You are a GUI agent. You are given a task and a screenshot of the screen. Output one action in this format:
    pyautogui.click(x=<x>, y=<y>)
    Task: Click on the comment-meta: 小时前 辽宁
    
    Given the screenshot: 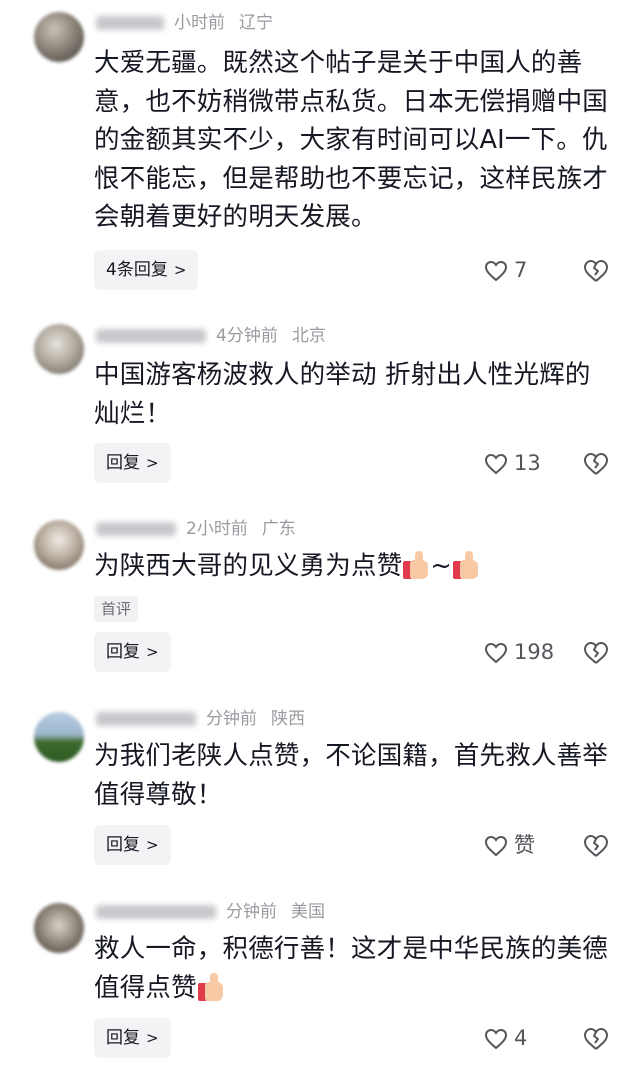 What is the action you would take?
    pyautogui.click(x=184, y=23)
    